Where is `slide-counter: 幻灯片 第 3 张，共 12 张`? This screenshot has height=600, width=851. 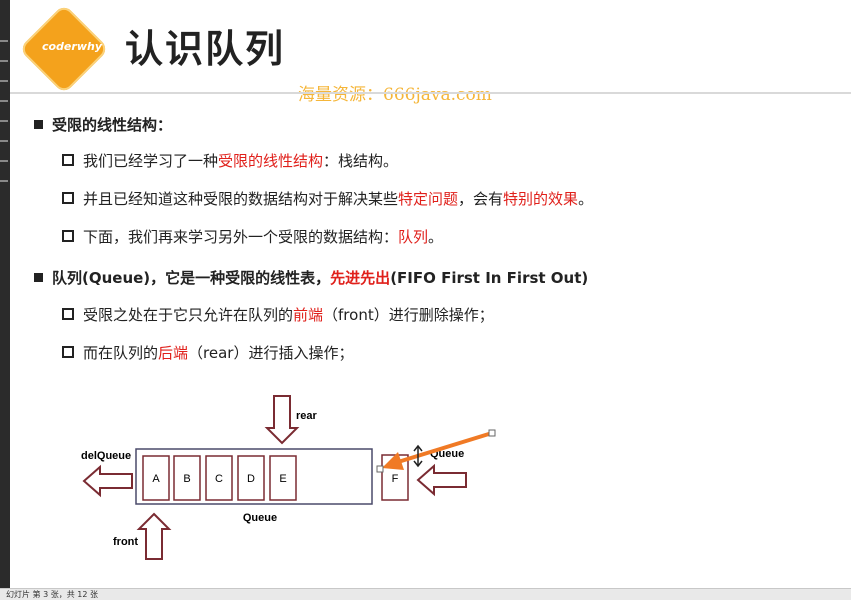 slide-counter: 幻灯片 第 3 张，共 12 张 is located at coordinates (52, 594).